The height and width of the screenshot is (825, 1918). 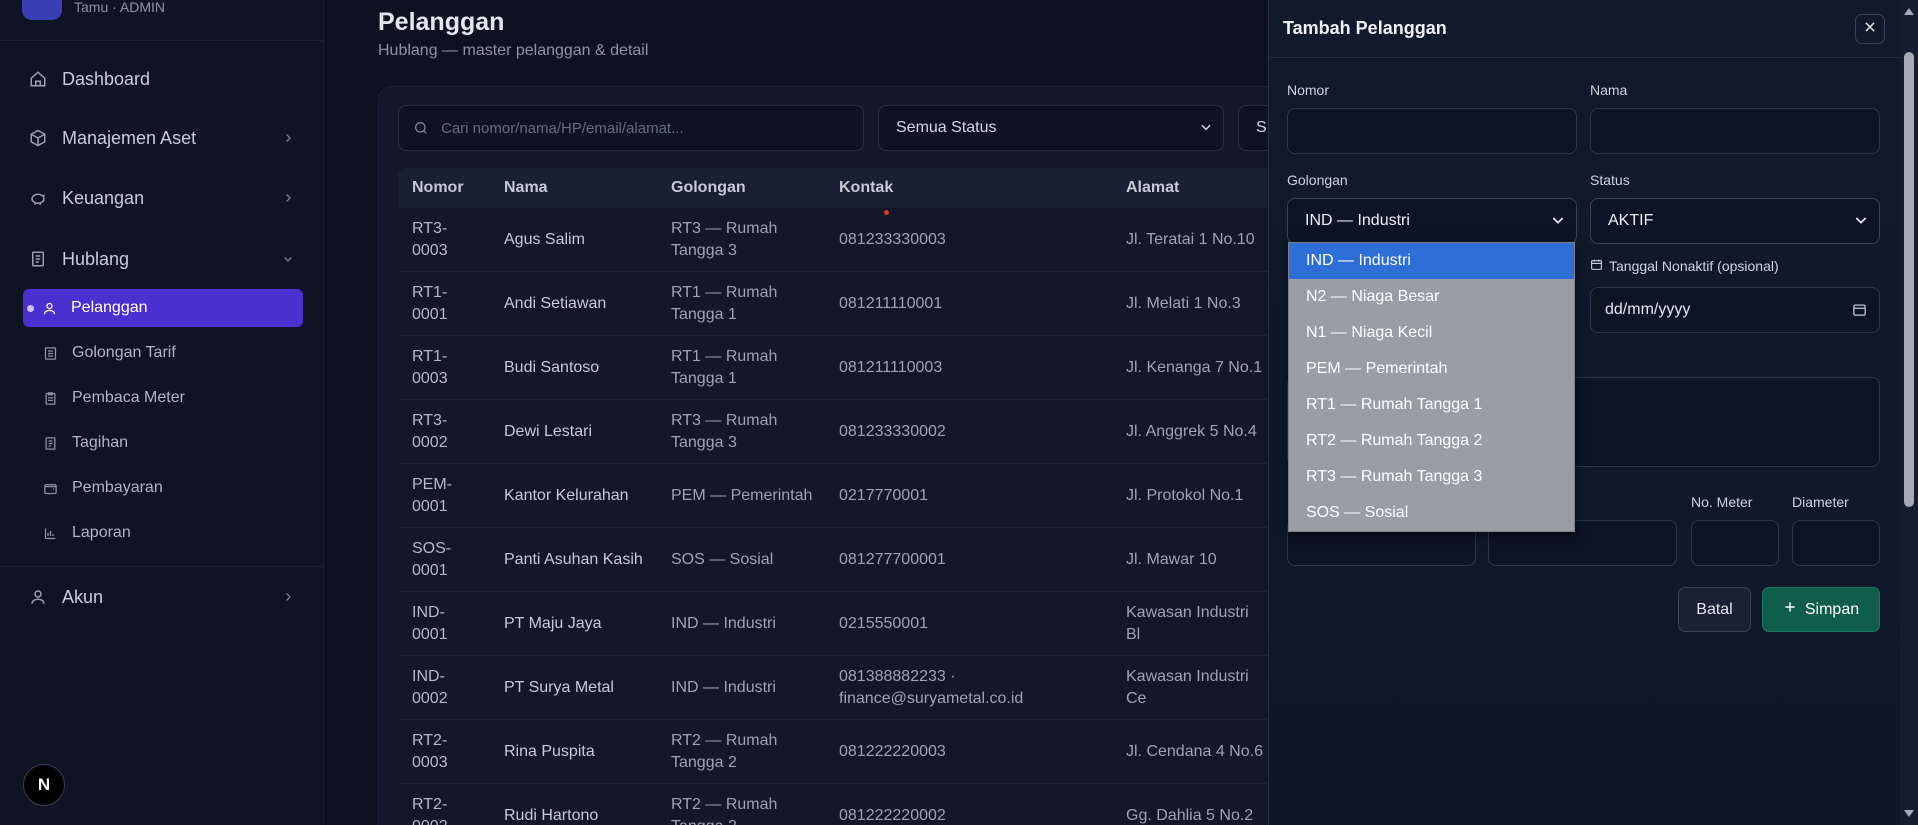 I want to click on nama-field, so click(x=1735, y=131).